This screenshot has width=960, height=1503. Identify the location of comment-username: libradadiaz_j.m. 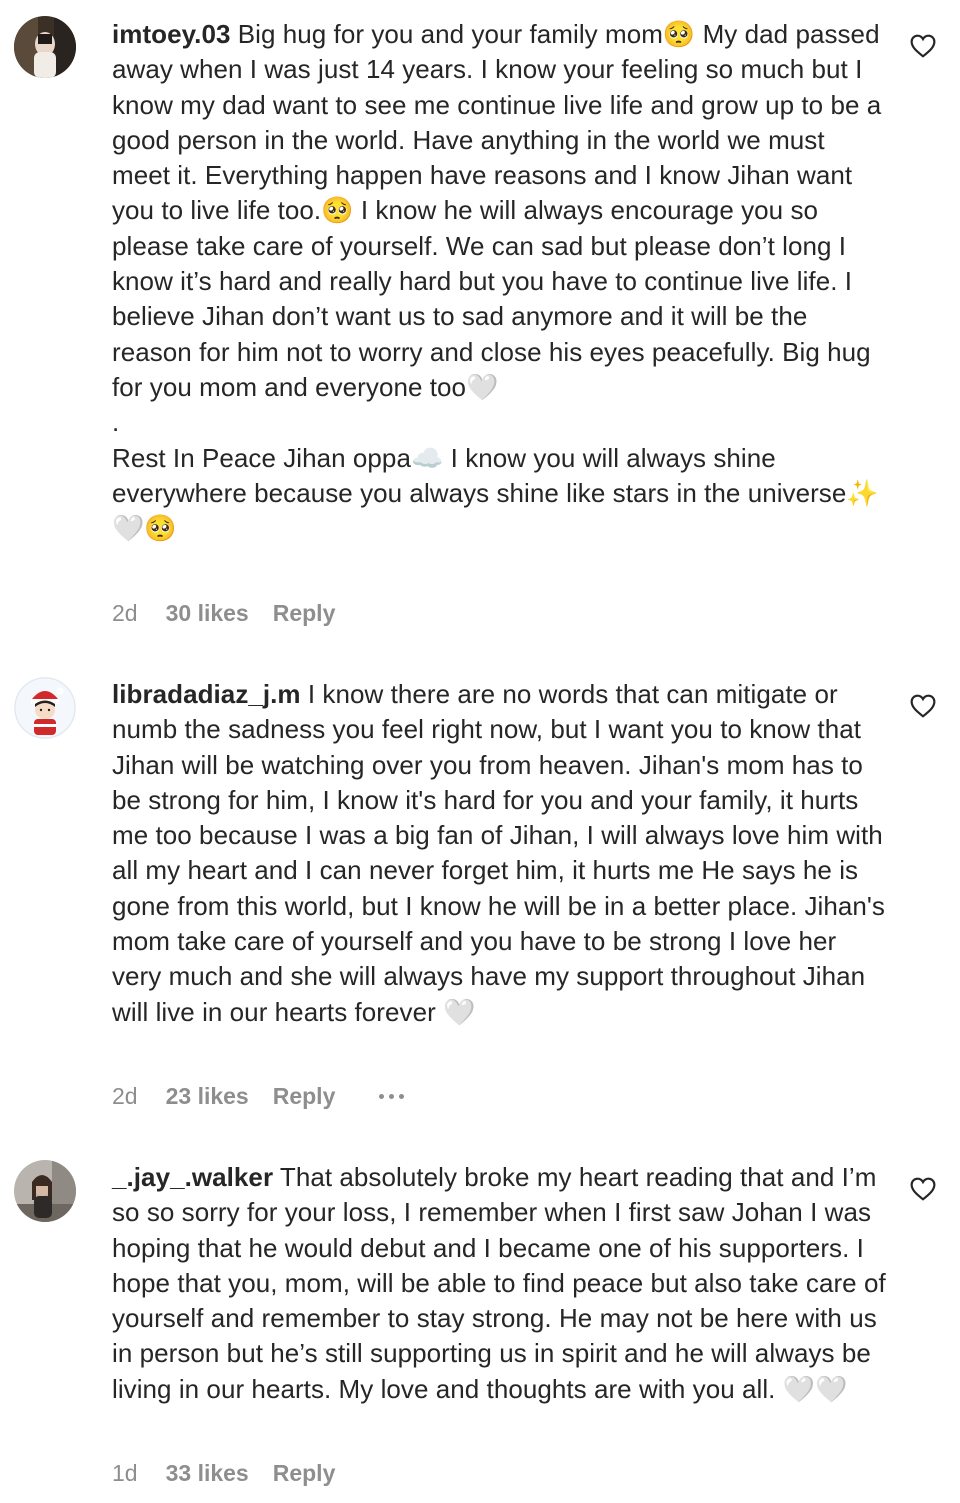
(206, 694).